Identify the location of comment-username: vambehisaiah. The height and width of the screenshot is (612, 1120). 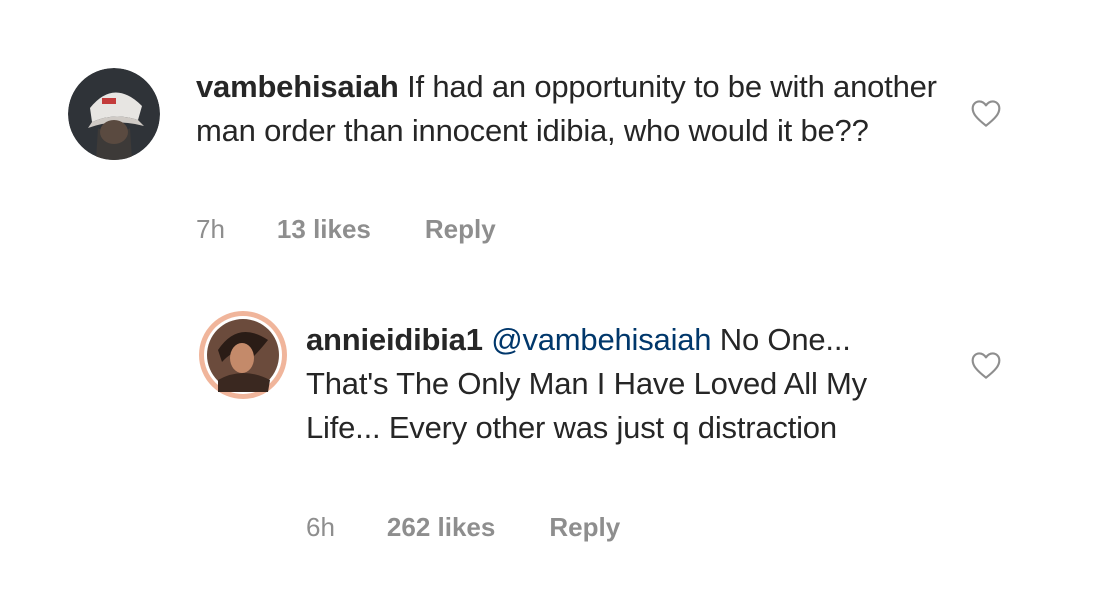
(297, 86).